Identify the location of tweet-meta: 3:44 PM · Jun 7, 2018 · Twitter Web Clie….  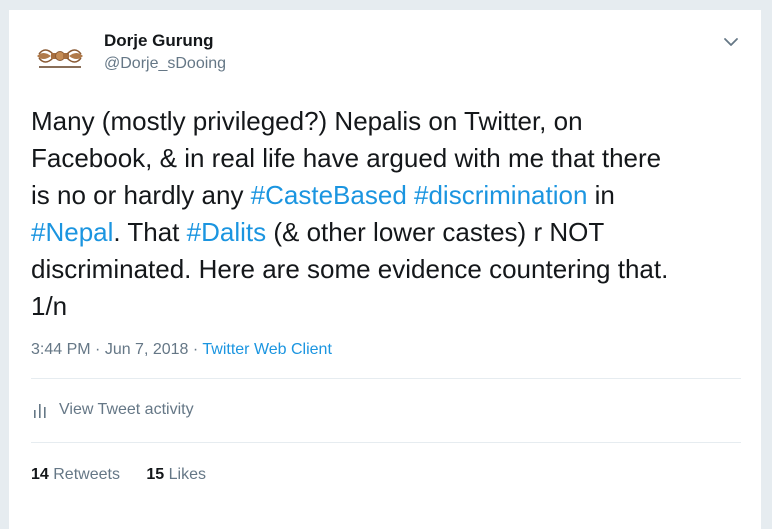
(181, 350).